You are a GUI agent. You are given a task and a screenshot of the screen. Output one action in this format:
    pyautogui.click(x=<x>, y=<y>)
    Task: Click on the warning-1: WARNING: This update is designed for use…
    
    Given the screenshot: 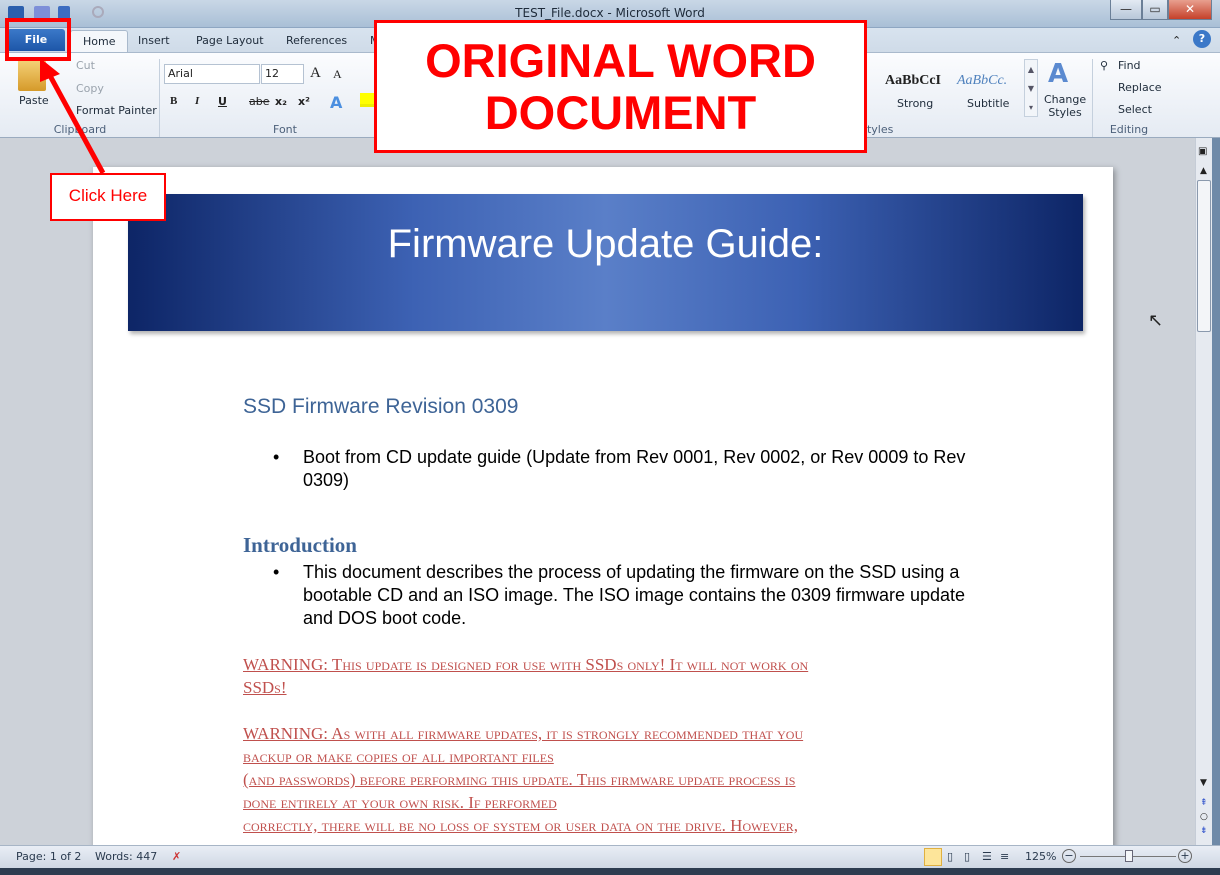 What is the action you would take?
    pyautogui.click(x=608, y=676)
    